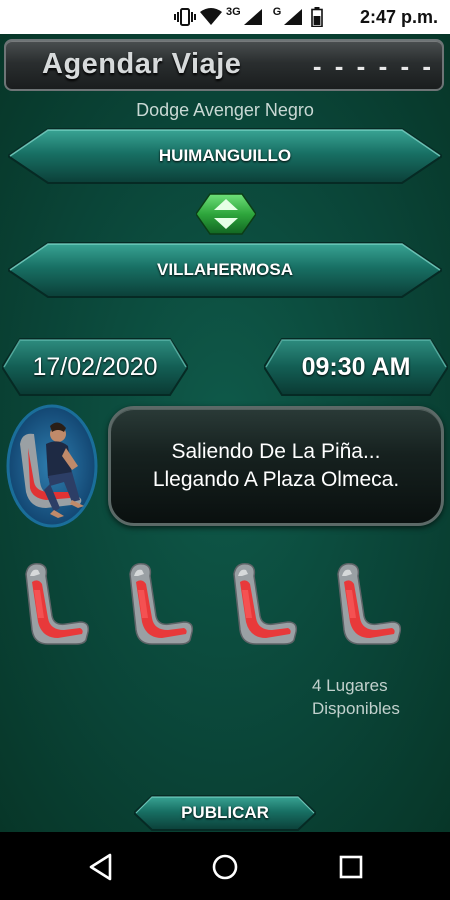  Describe the element at coordinates (356, 708) in the screenshot. I see `available-text: Disponibles` at that location.